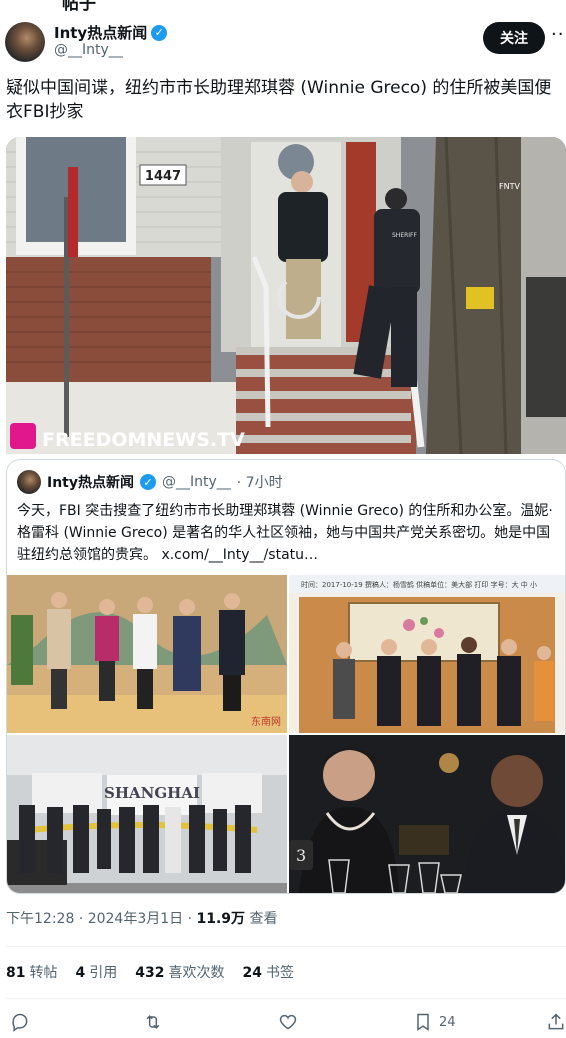 This screenshot has height=1038, width=566. Describe the element at coordinates (88, 50) in the screenshot. I see `author-handle: @__Inty__` at that location.